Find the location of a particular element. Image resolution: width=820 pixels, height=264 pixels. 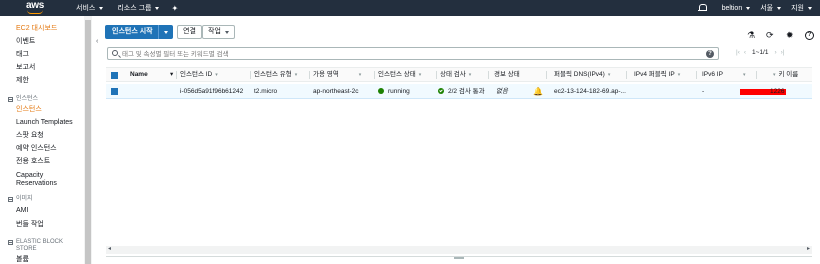

aws-smile-icon is located at coordinates (35, 12).